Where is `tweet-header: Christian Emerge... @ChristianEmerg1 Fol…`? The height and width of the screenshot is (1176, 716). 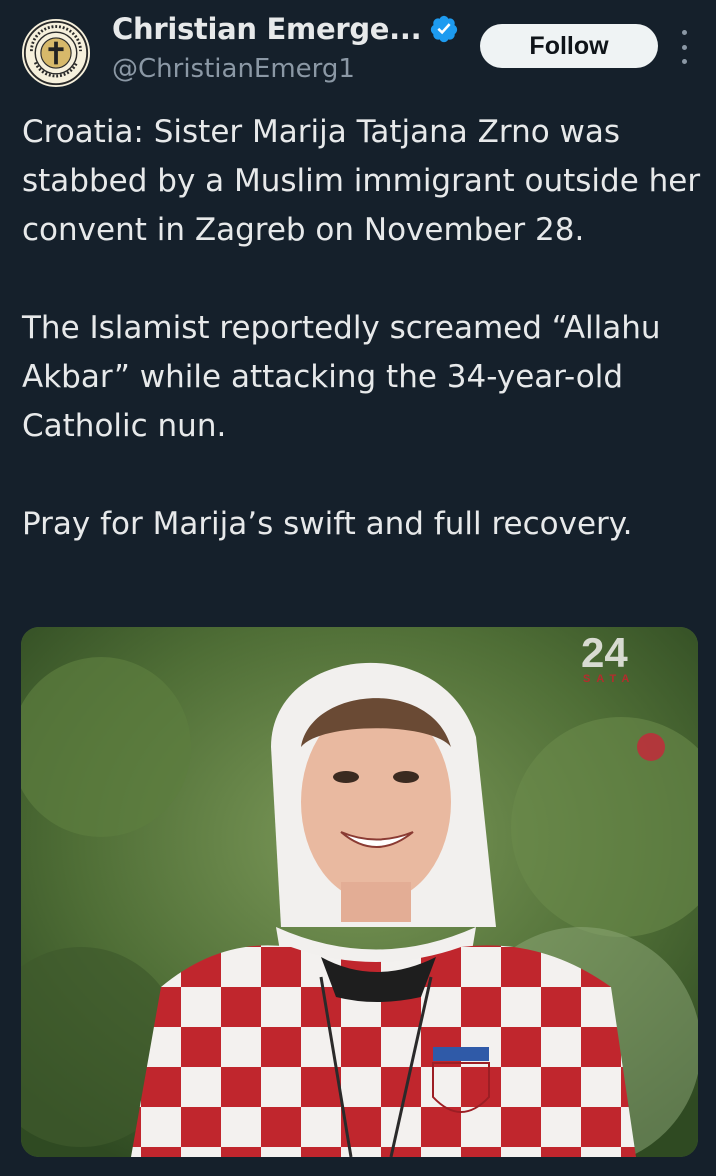
tweet-header: Christian Emerge... @ChristianEmerg1 Fol… is located at coordinates (358, 50).